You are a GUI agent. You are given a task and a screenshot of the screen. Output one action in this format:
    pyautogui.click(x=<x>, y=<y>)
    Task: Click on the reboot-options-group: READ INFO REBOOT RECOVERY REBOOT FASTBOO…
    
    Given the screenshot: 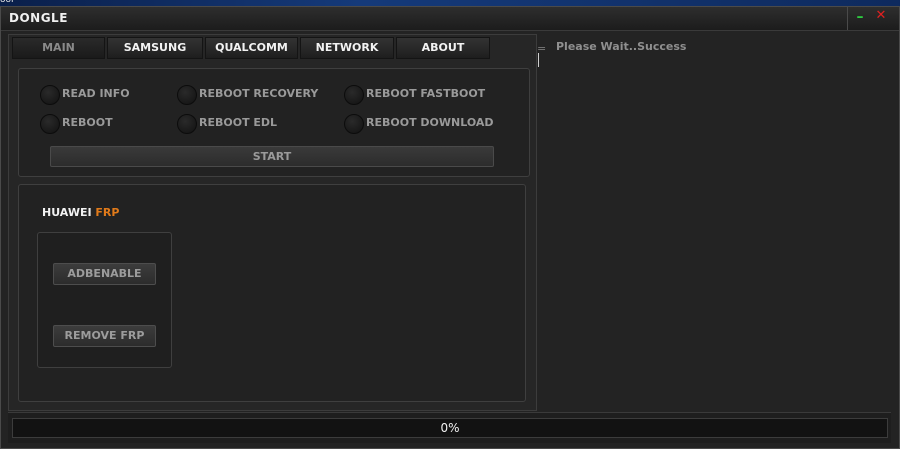 What is the action you would take?
    pyautogui.click(x=274, y=122)
    